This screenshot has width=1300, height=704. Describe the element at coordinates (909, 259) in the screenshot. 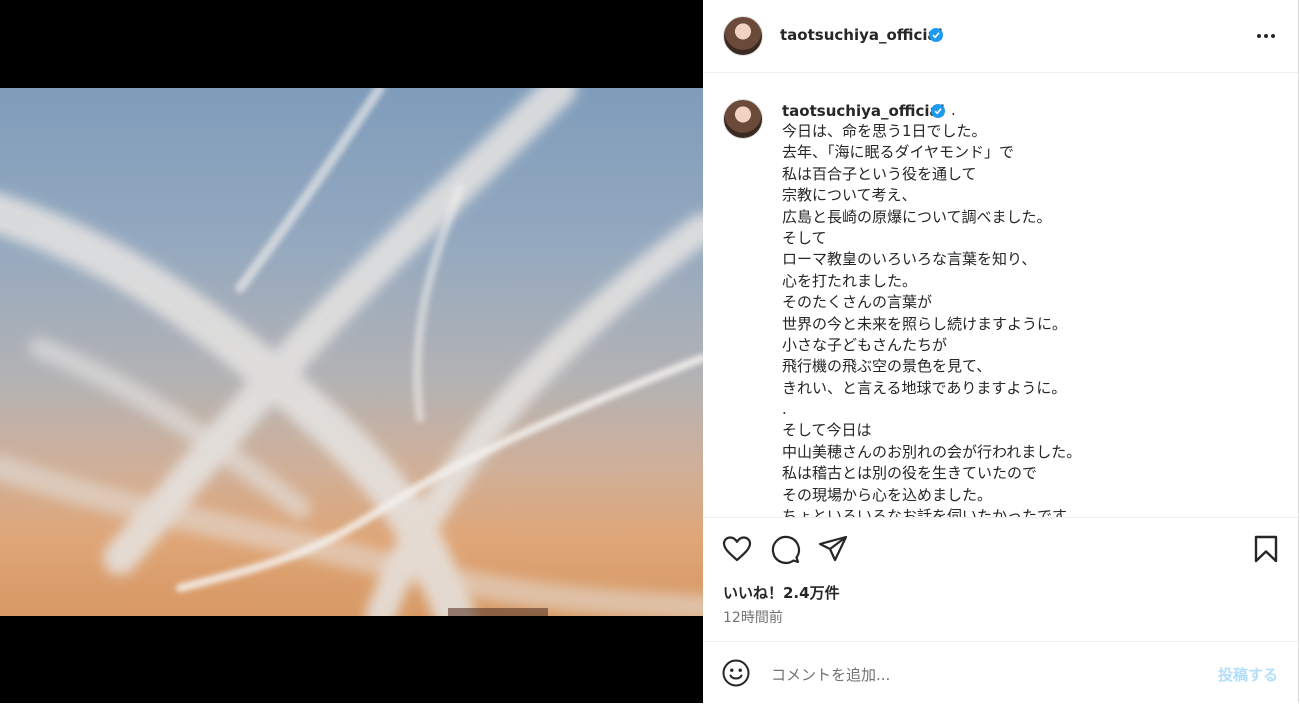

I see `caption-line: ローマ教皇のいろいろな言葉を知り、` at that location.